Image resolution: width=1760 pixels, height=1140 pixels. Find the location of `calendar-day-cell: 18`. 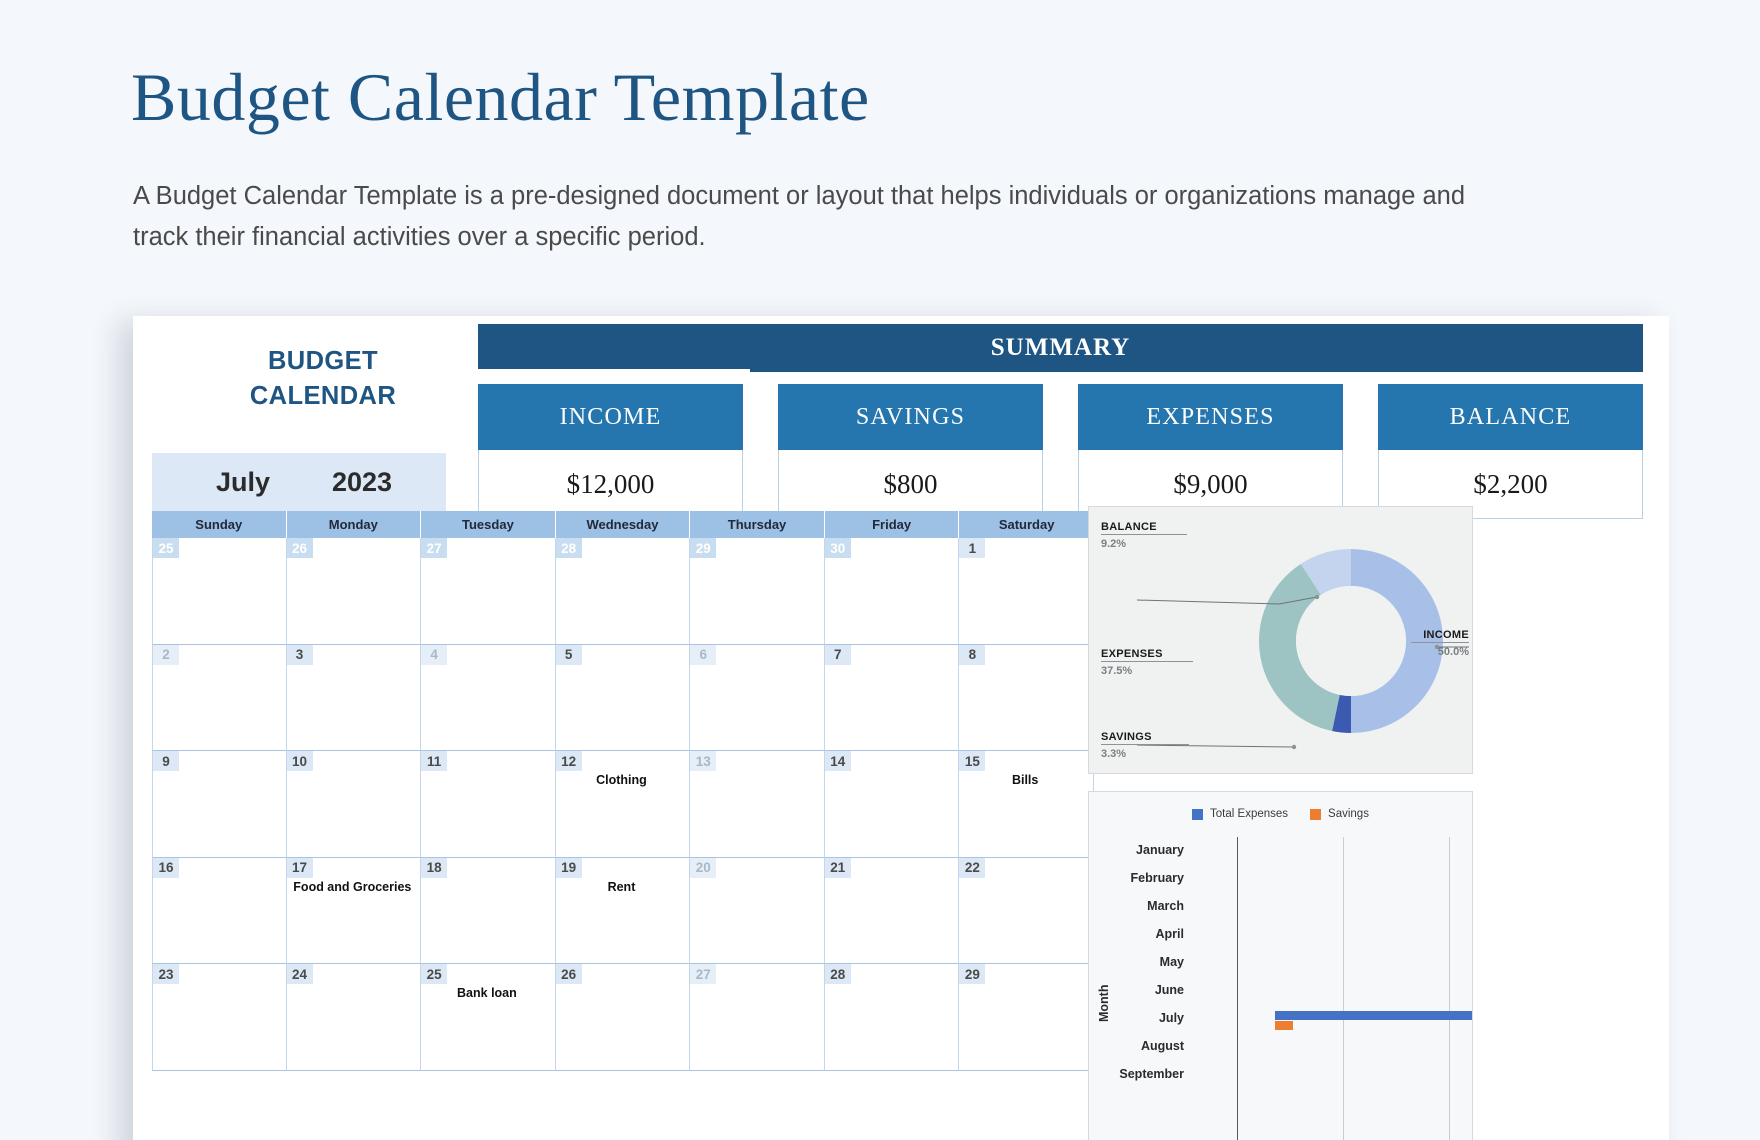

calendar-day-cell: 18 is located at coordinates (488, 910).